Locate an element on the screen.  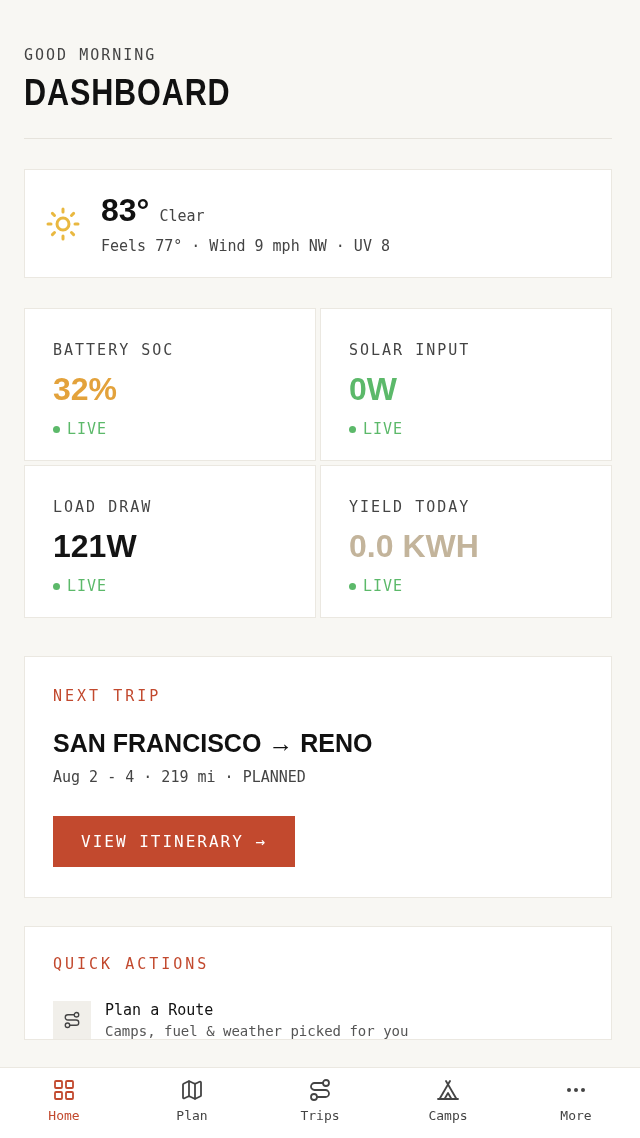
weather-condition: Clear is located at coordinates (182, 216).